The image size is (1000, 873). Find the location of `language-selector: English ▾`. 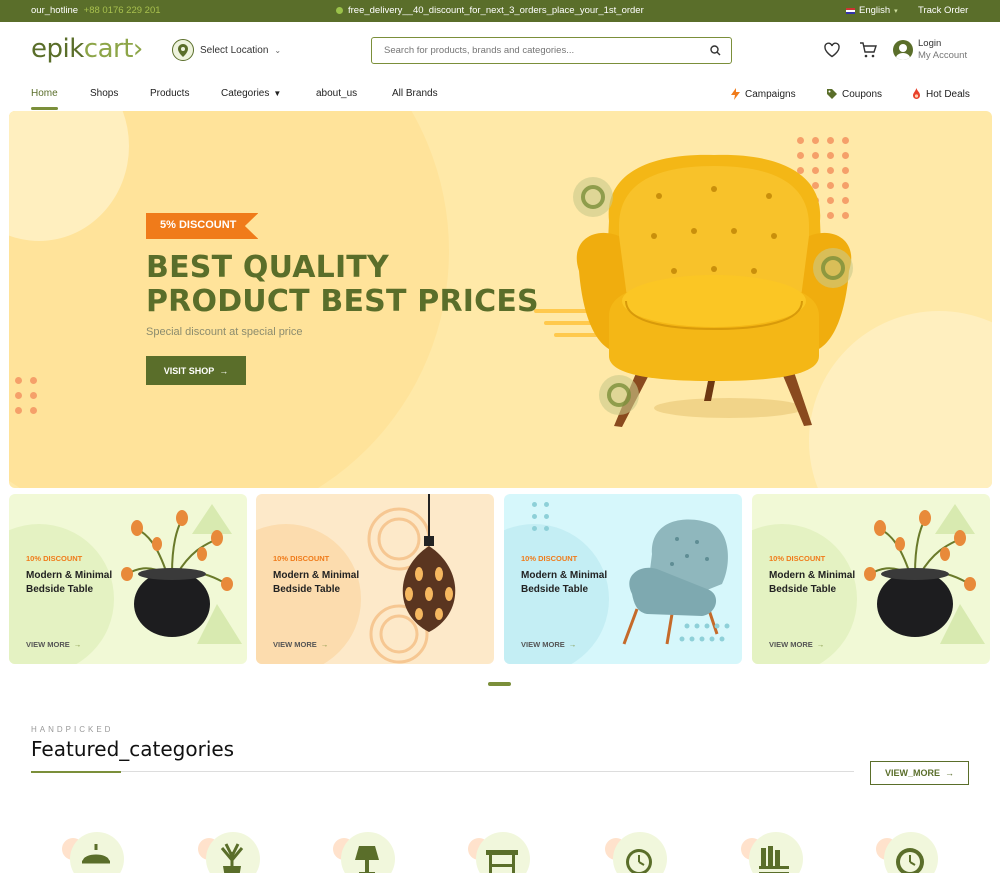

language-selector: English ▾ is located at coordinates (872, 10).